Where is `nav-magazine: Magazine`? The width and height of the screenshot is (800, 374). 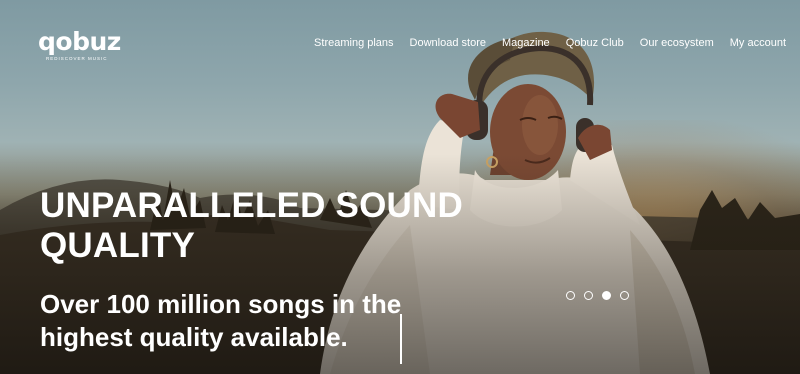 nav-magazine: Magazine is located at coordinates (526, 43).